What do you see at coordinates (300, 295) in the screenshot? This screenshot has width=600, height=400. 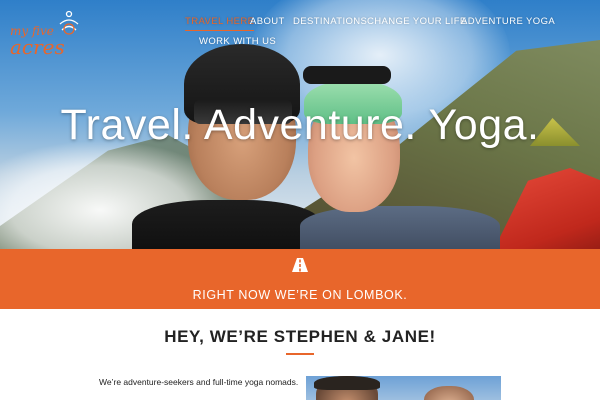 I see `location-text: Right now we’re on Lombok.` at bounding box center [300, 295].